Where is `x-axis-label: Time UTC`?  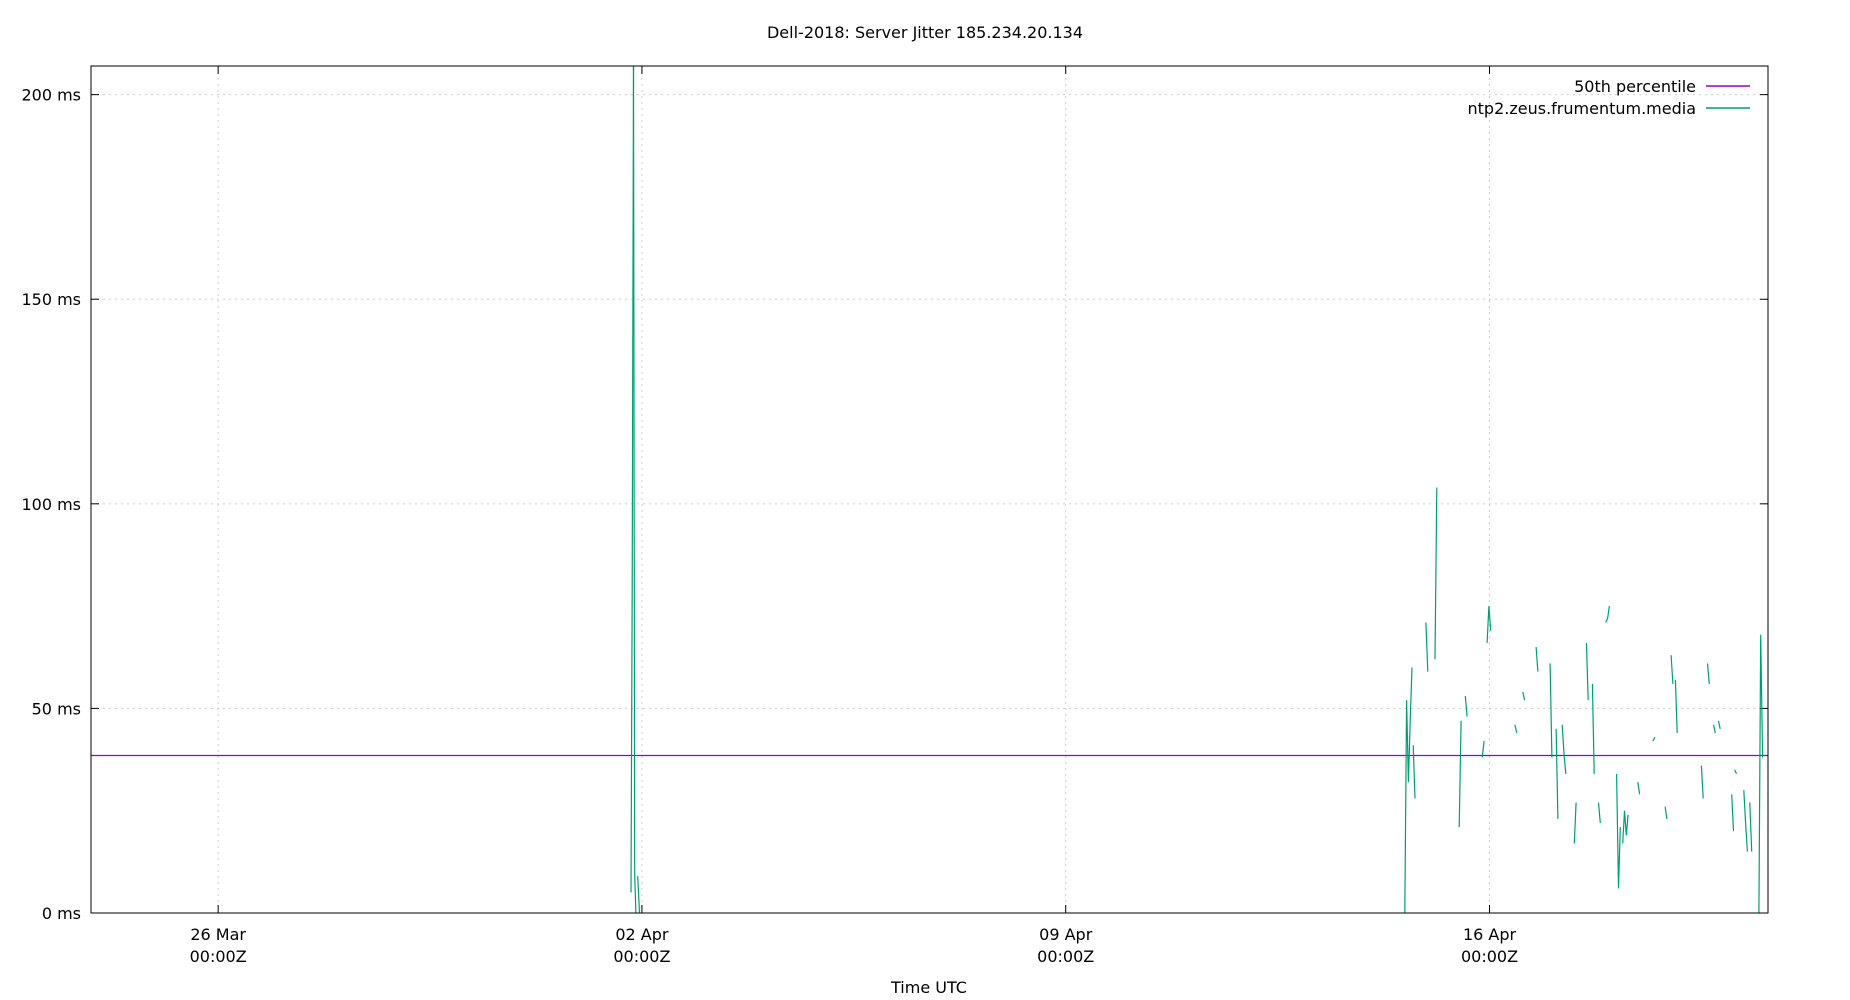
x-axis-label: Time UTC is located at coordinates (928, 987).